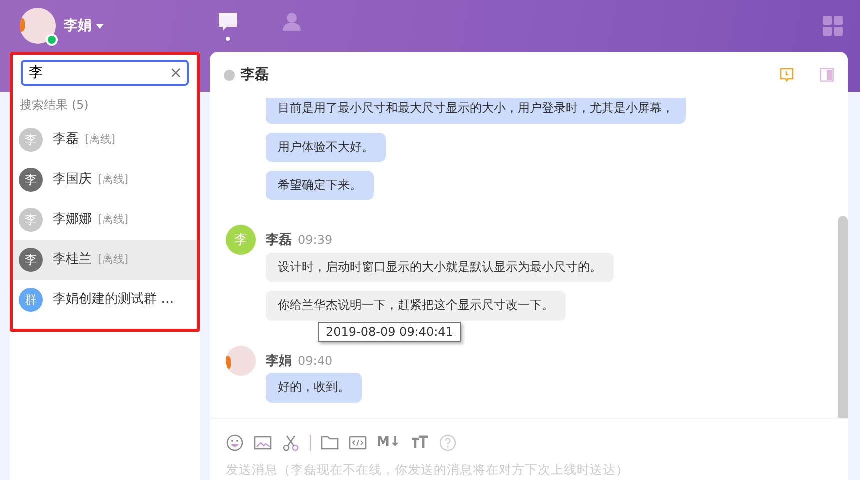 Image resolution: width=860 pixels, height=480 pixels. Describe the element at coordinates (326, 147) in the screenshot. I see `message-bubble: 用户体验不大好。` at that location.